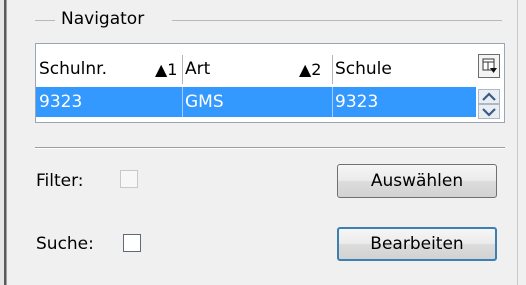 The height and width of the screenshot is (285, 526). I want to click on filter-checkbox, so click(129, 179).